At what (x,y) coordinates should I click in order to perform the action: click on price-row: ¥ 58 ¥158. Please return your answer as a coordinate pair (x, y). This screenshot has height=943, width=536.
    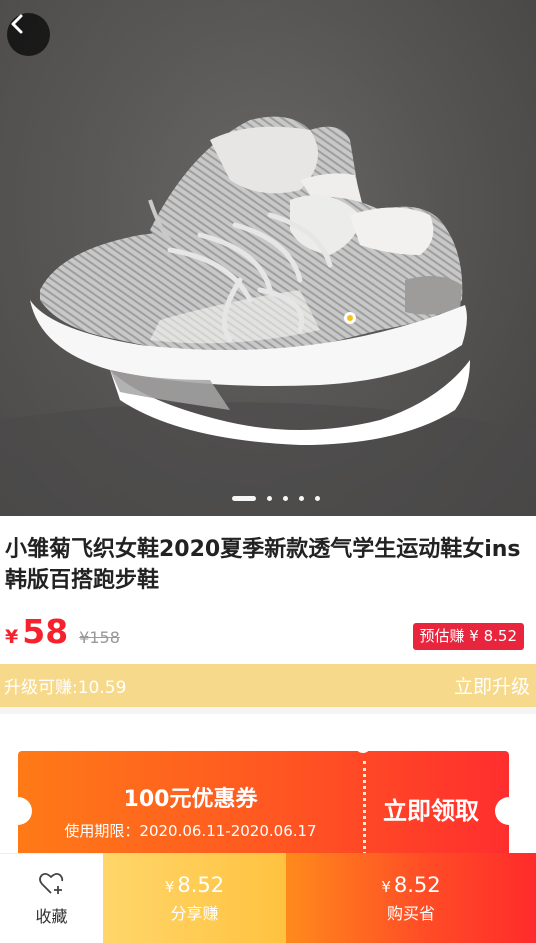
    Looking at the image, I should click on (62, 631).